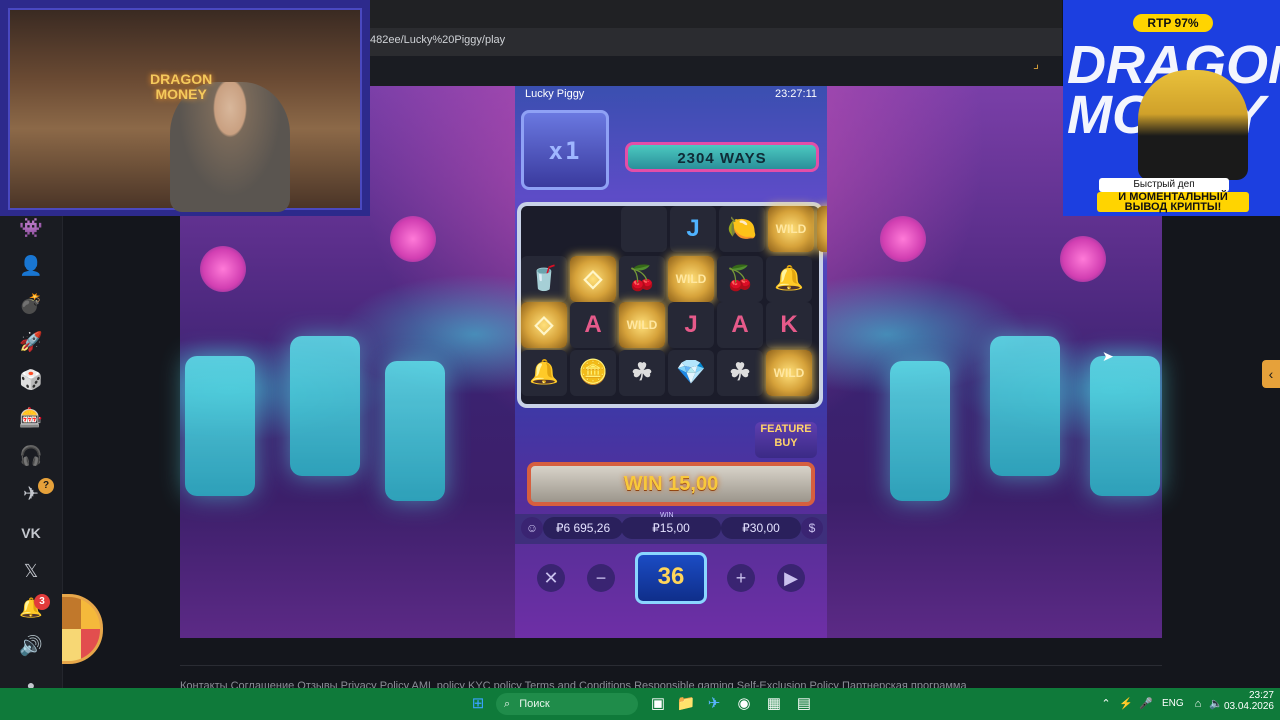  What do you see at coordinates (658, 704) in the screenshot?
I see `task-view-icon: ▣` at bounding box center [658, 704].